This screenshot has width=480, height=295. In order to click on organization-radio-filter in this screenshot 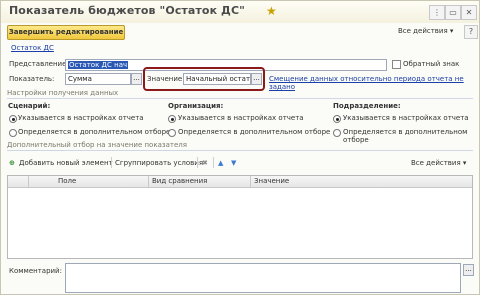, I will do `click(172, 133)`.